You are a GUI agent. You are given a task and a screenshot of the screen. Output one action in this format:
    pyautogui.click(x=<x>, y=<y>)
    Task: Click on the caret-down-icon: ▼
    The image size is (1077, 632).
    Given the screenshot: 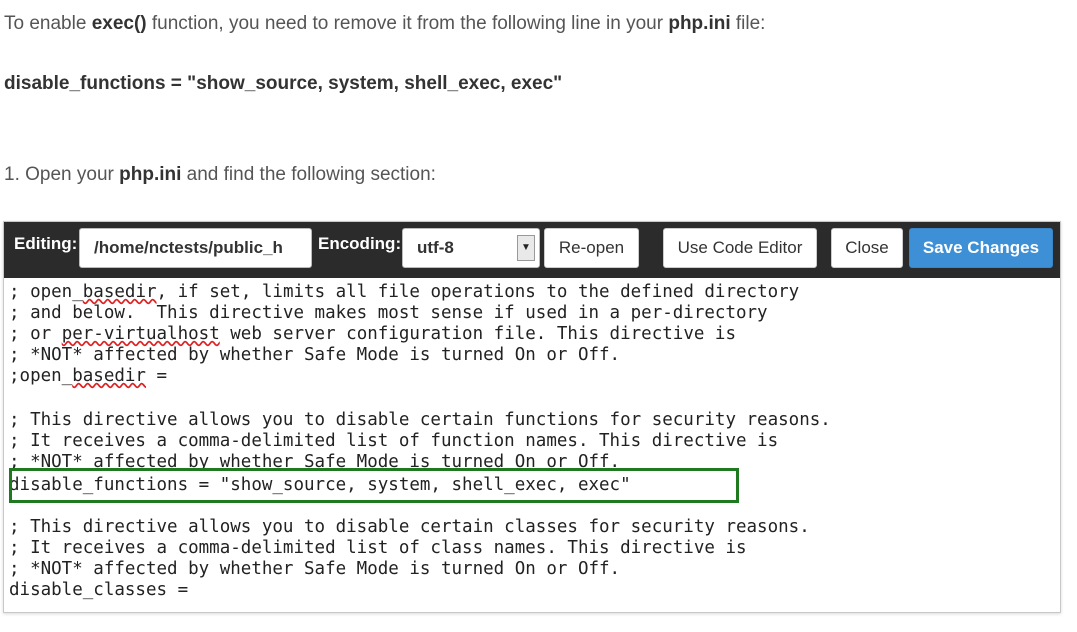 What is the action you would take?
    pyautogui.click(x=526, y=248)
    